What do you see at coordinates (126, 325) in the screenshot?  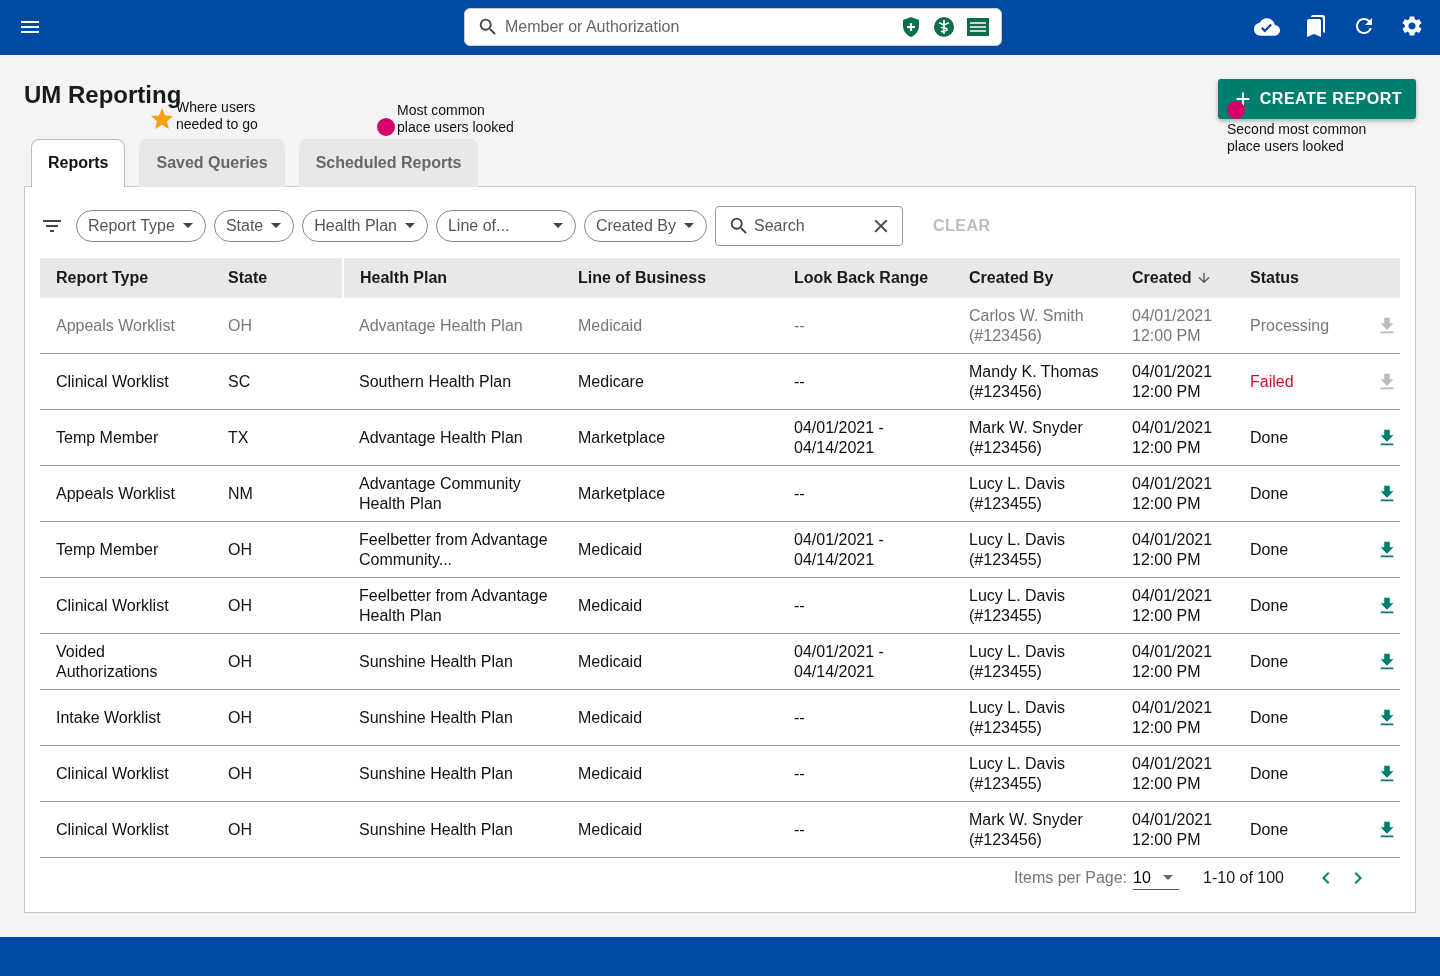 I see `table-cell: Appeals Worklist` at bounding box center [126, 325].